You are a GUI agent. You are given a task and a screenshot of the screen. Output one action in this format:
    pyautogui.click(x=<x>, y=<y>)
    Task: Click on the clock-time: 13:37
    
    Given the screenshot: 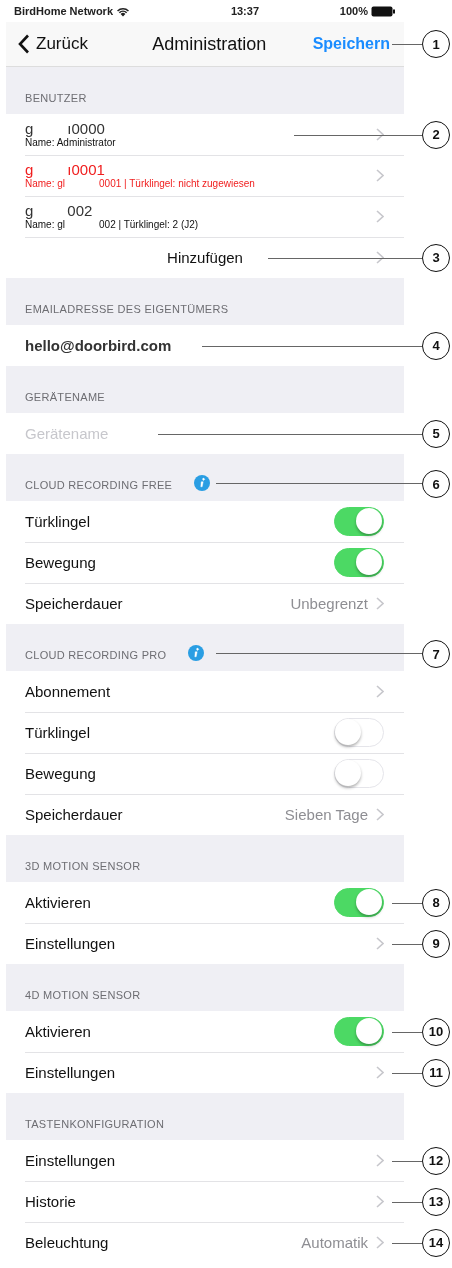 What is the action you would take?
    pyautogui.click(x=244, y=11)
    